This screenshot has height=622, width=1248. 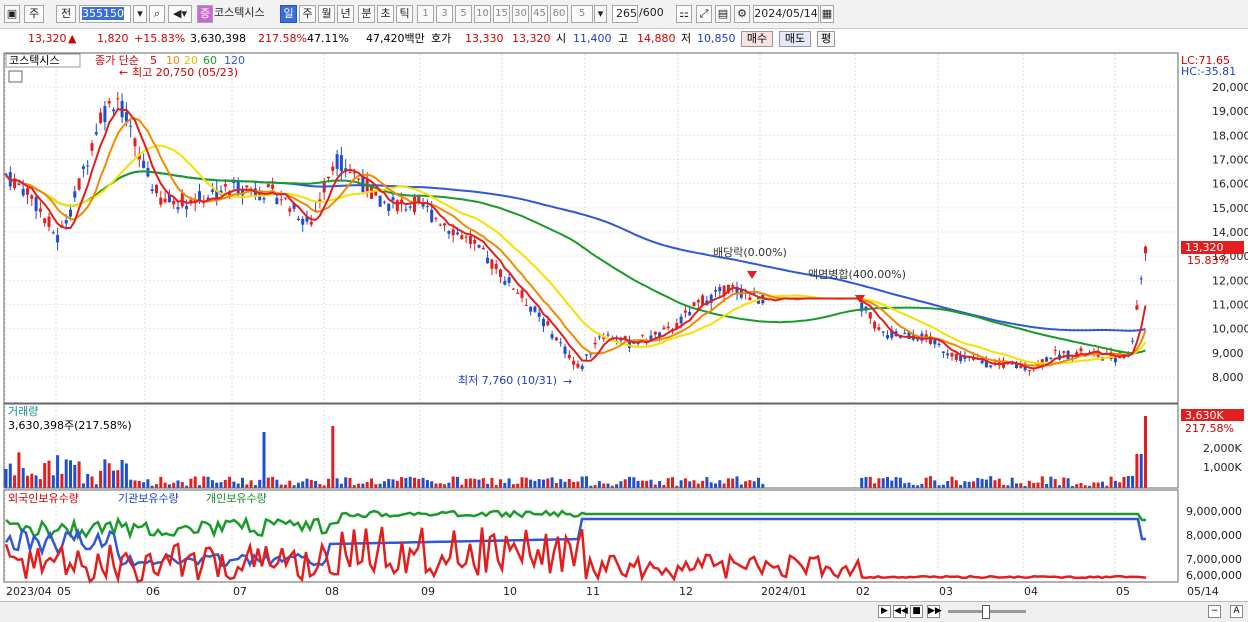 What do you see at coordinates (29, 591) in the screenshot?
I see `x-tick-label: 2023/04` at bounding box center [29, 591].